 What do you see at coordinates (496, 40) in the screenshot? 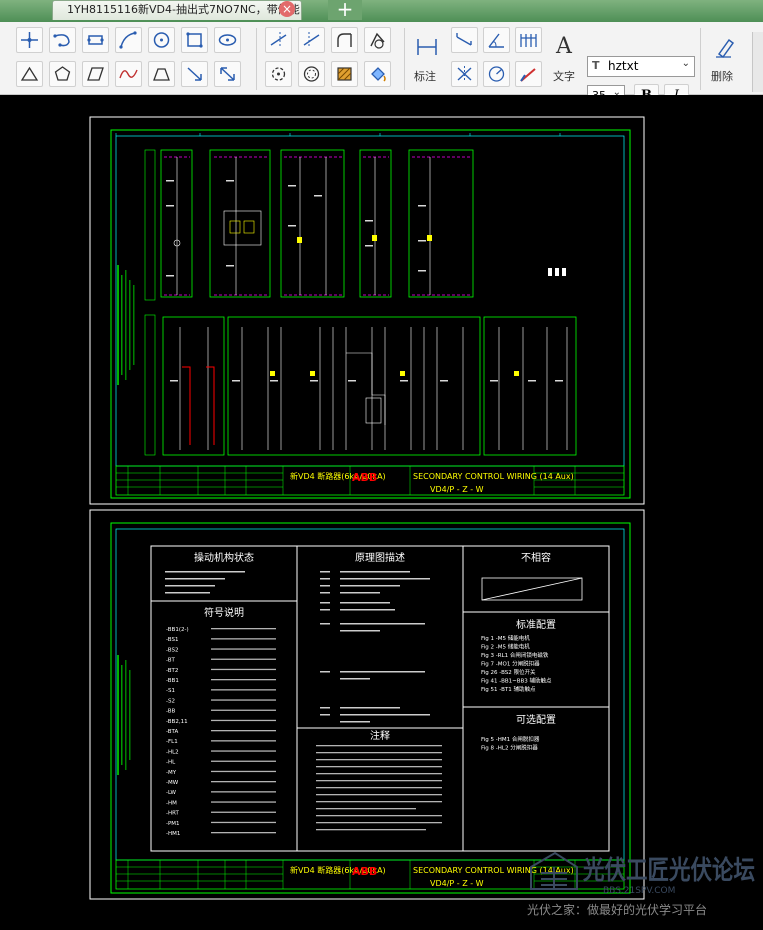
I see `angle-dim-button` at bounding box center [496, 40].